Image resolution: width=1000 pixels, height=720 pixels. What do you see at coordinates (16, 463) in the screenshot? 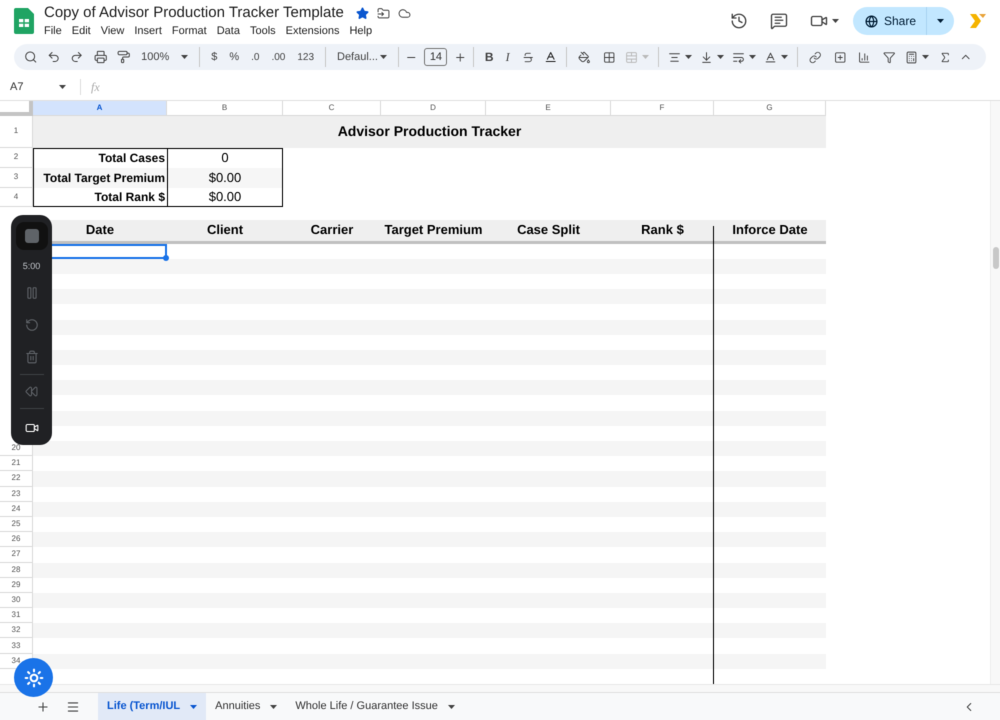
I see `row-number: 21` at bounding box center [16, 463].